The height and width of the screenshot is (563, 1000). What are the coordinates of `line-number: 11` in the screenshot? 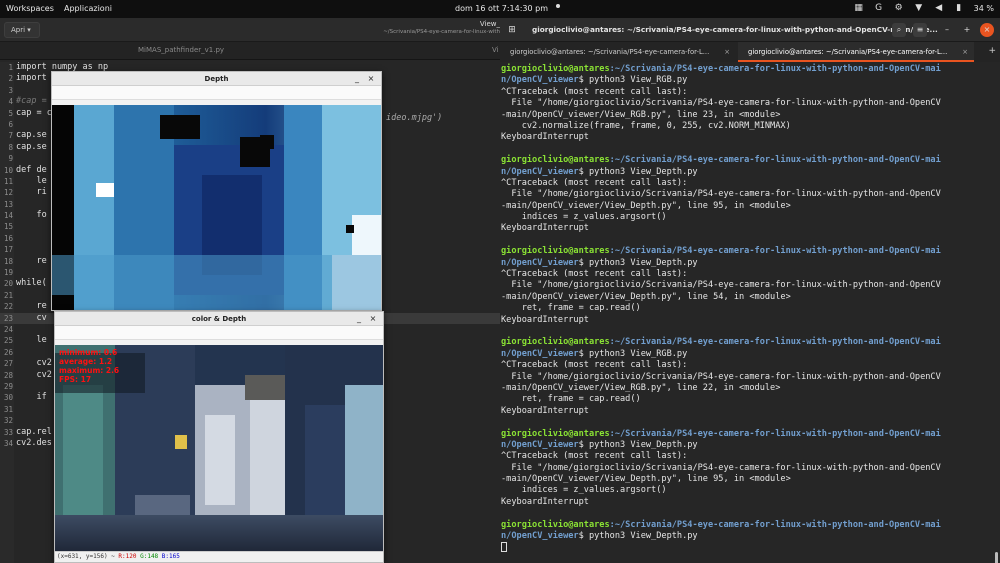 It's located at (8, 181).